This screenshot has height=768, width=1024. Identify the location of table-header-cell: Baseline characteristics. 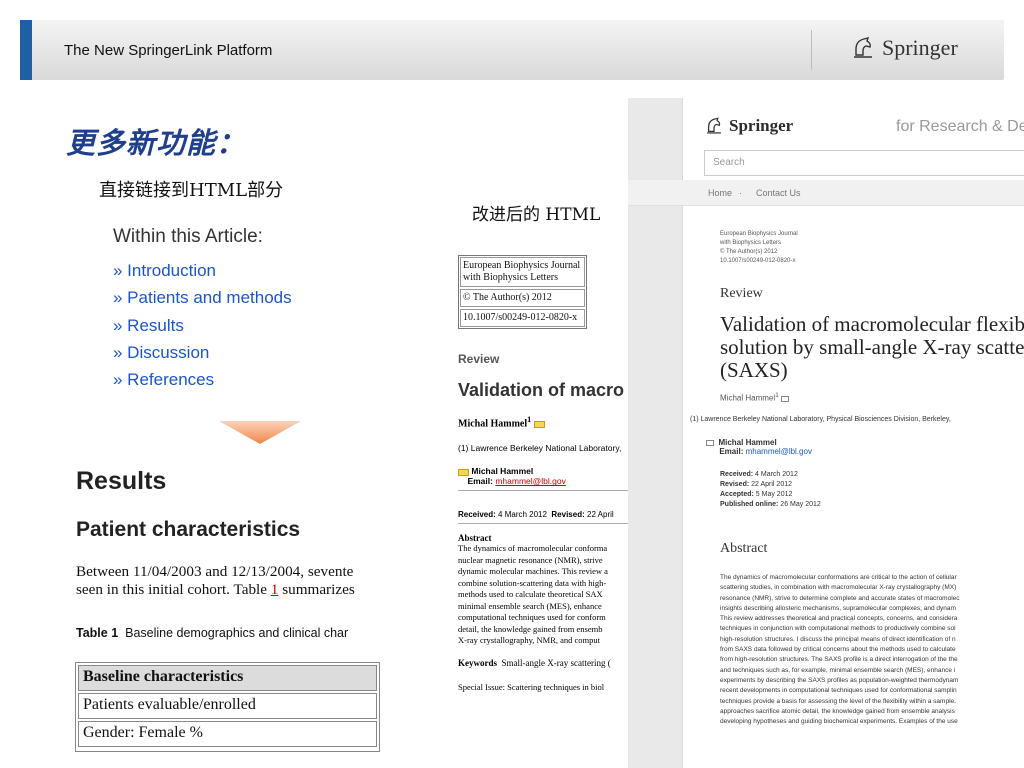
(227, 678).